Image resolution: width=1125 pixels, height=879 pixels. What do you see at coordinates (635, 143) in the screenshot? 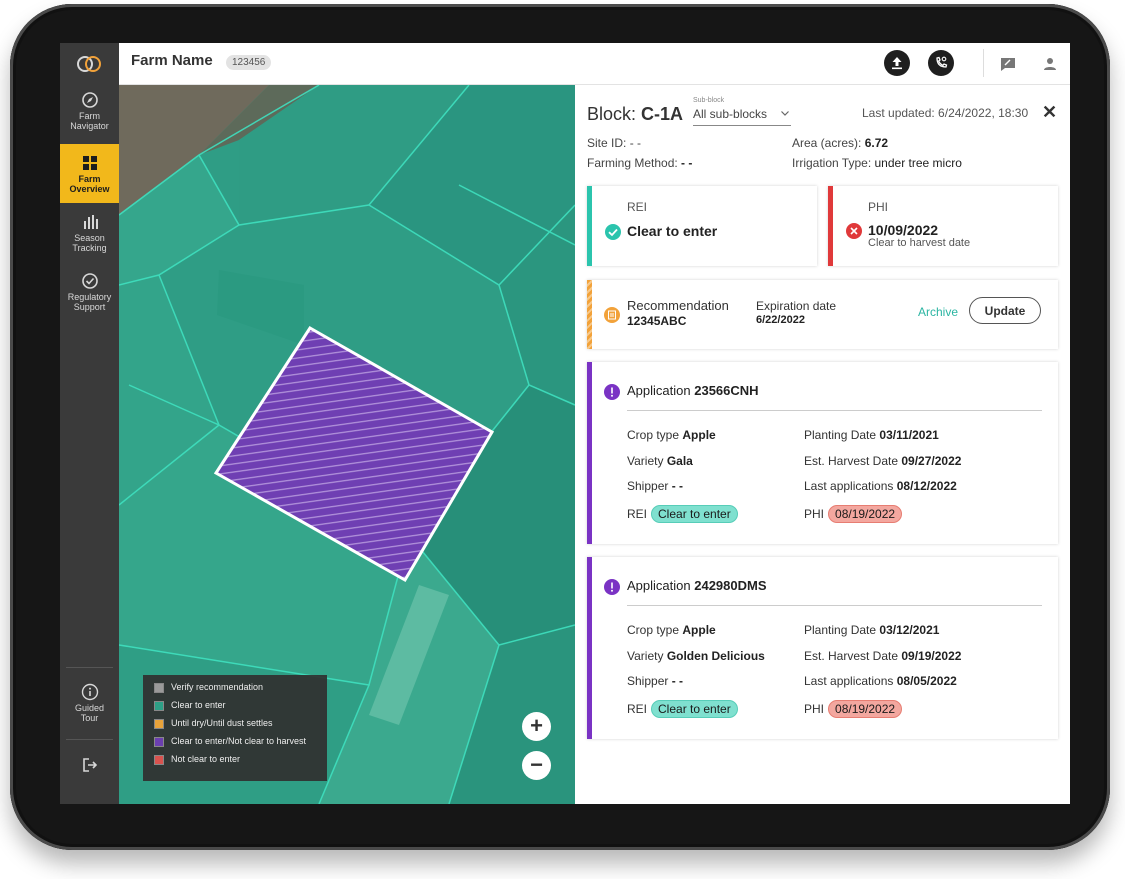
I see `site-id-value: - -` at bounding box center [635, 143].